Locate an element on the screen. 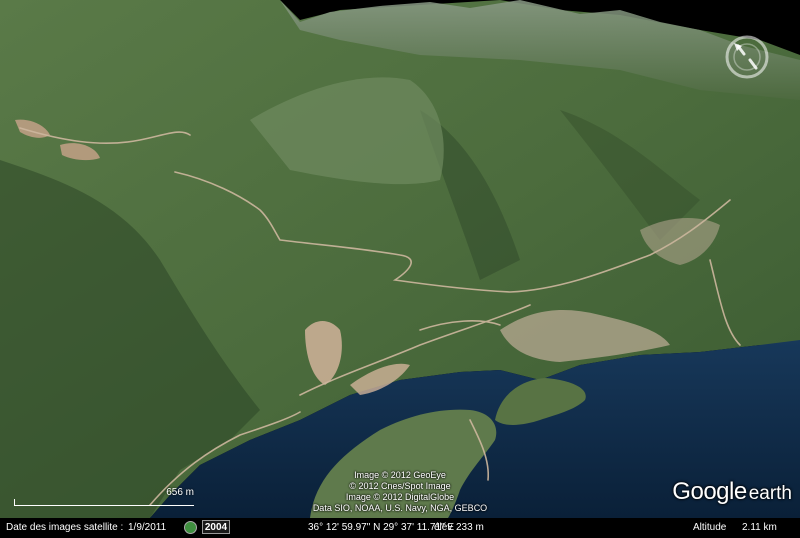 The height and width of the screenshot is (538, 800). google-earth-logo: Google earth is located at coordinates (732, 492).